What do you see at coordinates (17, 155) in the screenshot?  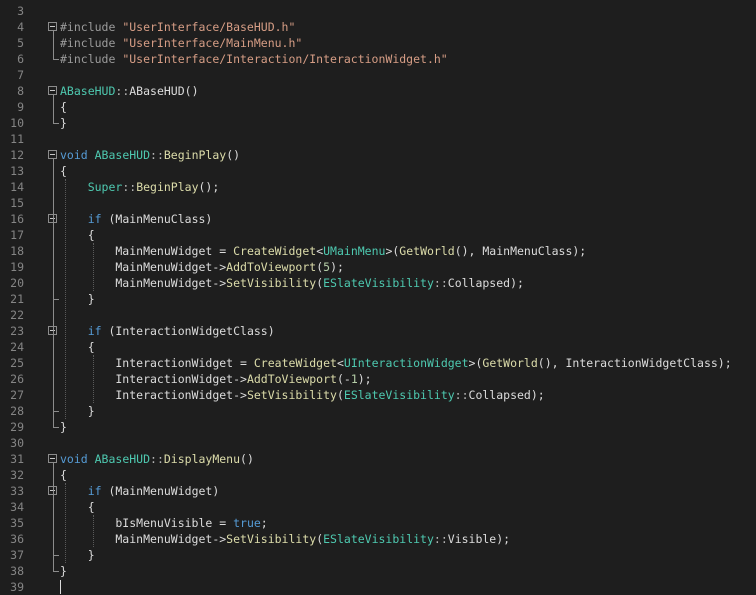 I see `line-number: 12` at bounding box center [17, 155].